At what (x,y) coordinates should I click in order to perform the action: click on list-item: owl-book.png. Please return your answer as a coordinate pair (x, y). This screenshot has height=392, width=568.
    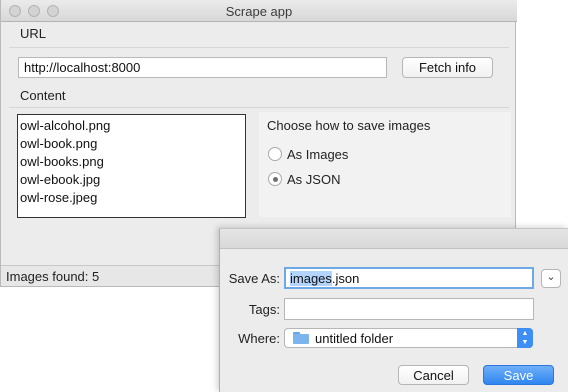
    Looking at the image, I should click on (131, 144).